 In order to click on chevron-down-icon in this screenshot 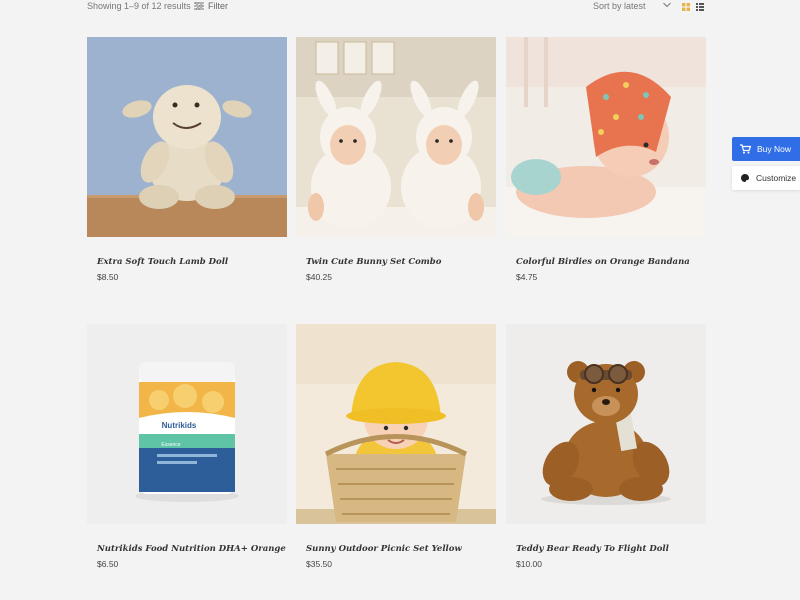, I will do `click(667, 5)`.